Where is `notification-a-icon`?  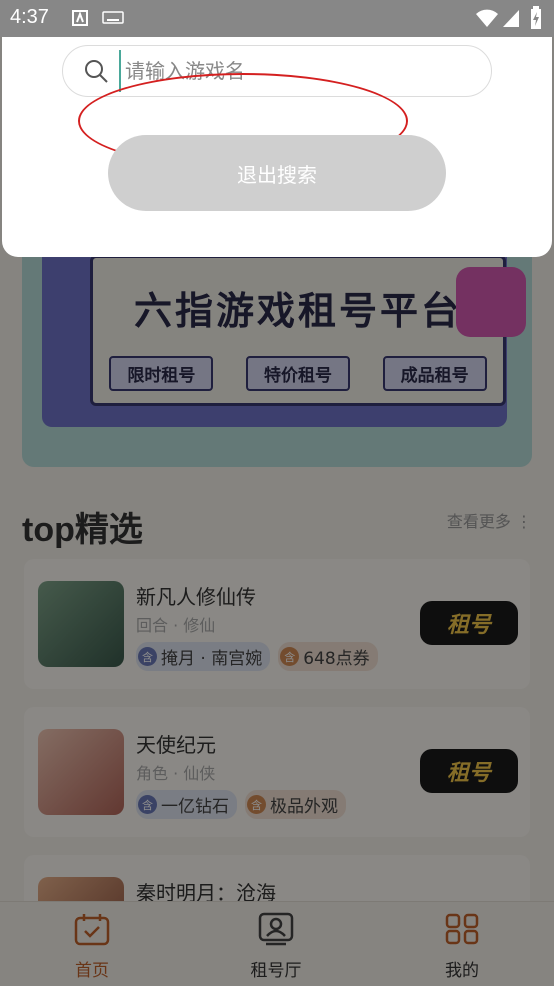
notification-a-icon is located at coordinates (80, 18).